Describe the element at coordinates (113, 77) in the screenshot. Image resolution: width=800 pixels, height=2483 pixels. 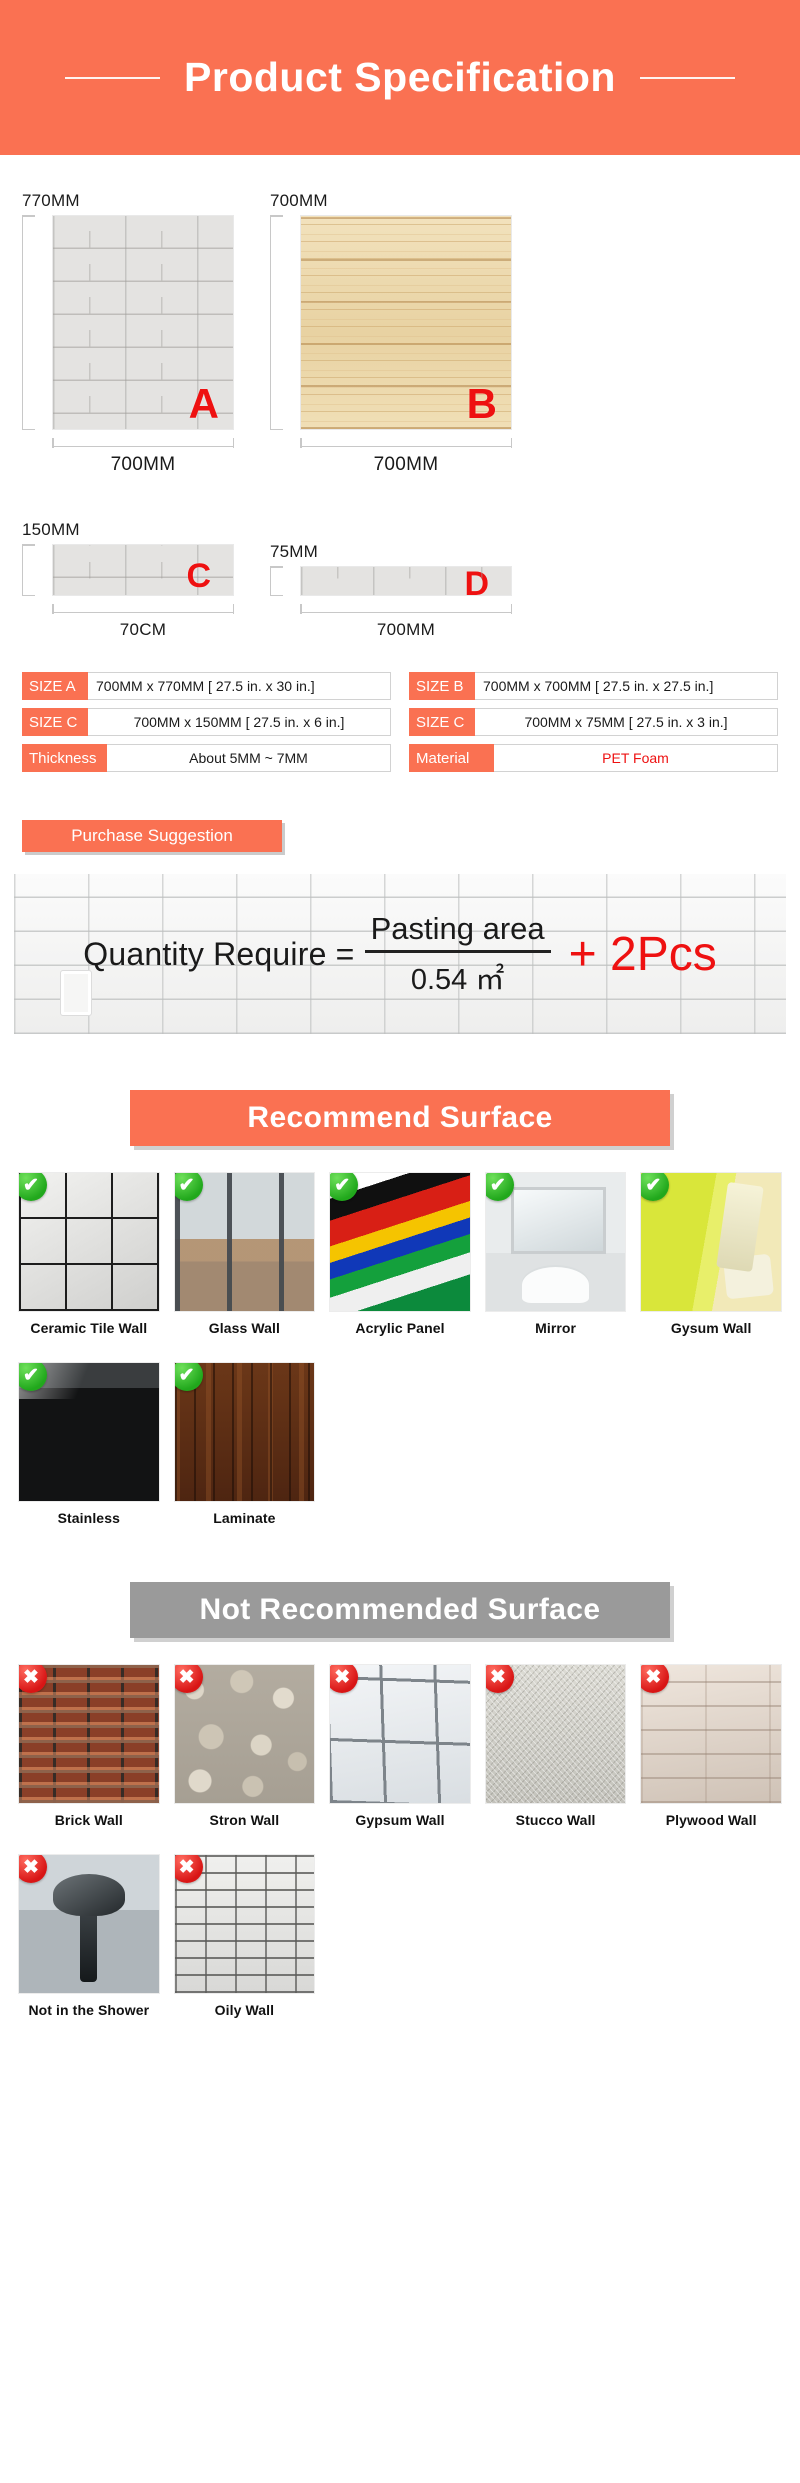
I see `header-rule-left` at that location.